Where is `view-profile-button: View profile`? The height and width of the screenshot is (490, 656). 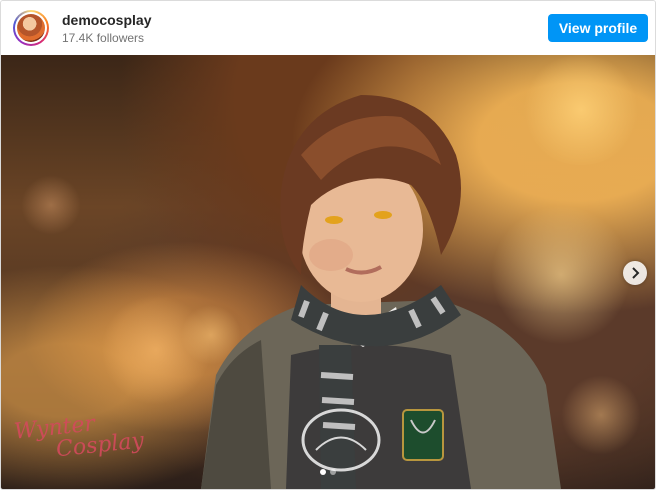
view-profile-button: View profile is located at coordinates (598, 28).